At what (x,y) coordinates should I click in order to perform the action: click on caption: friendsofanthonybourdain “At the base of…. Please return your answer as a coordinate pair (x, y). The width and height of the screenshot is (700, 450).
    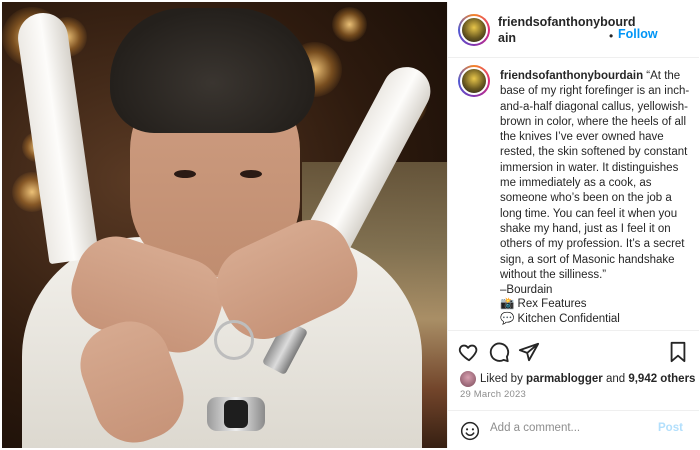
    Looking at the image, I should click on (595, 183).